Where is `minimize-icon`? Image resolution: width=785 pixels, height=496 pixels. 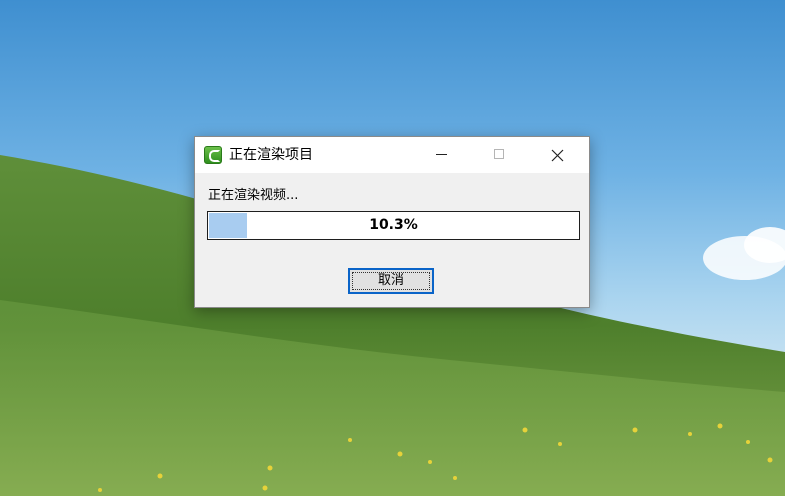
minimize-icon is located at coordinates (442, 155).